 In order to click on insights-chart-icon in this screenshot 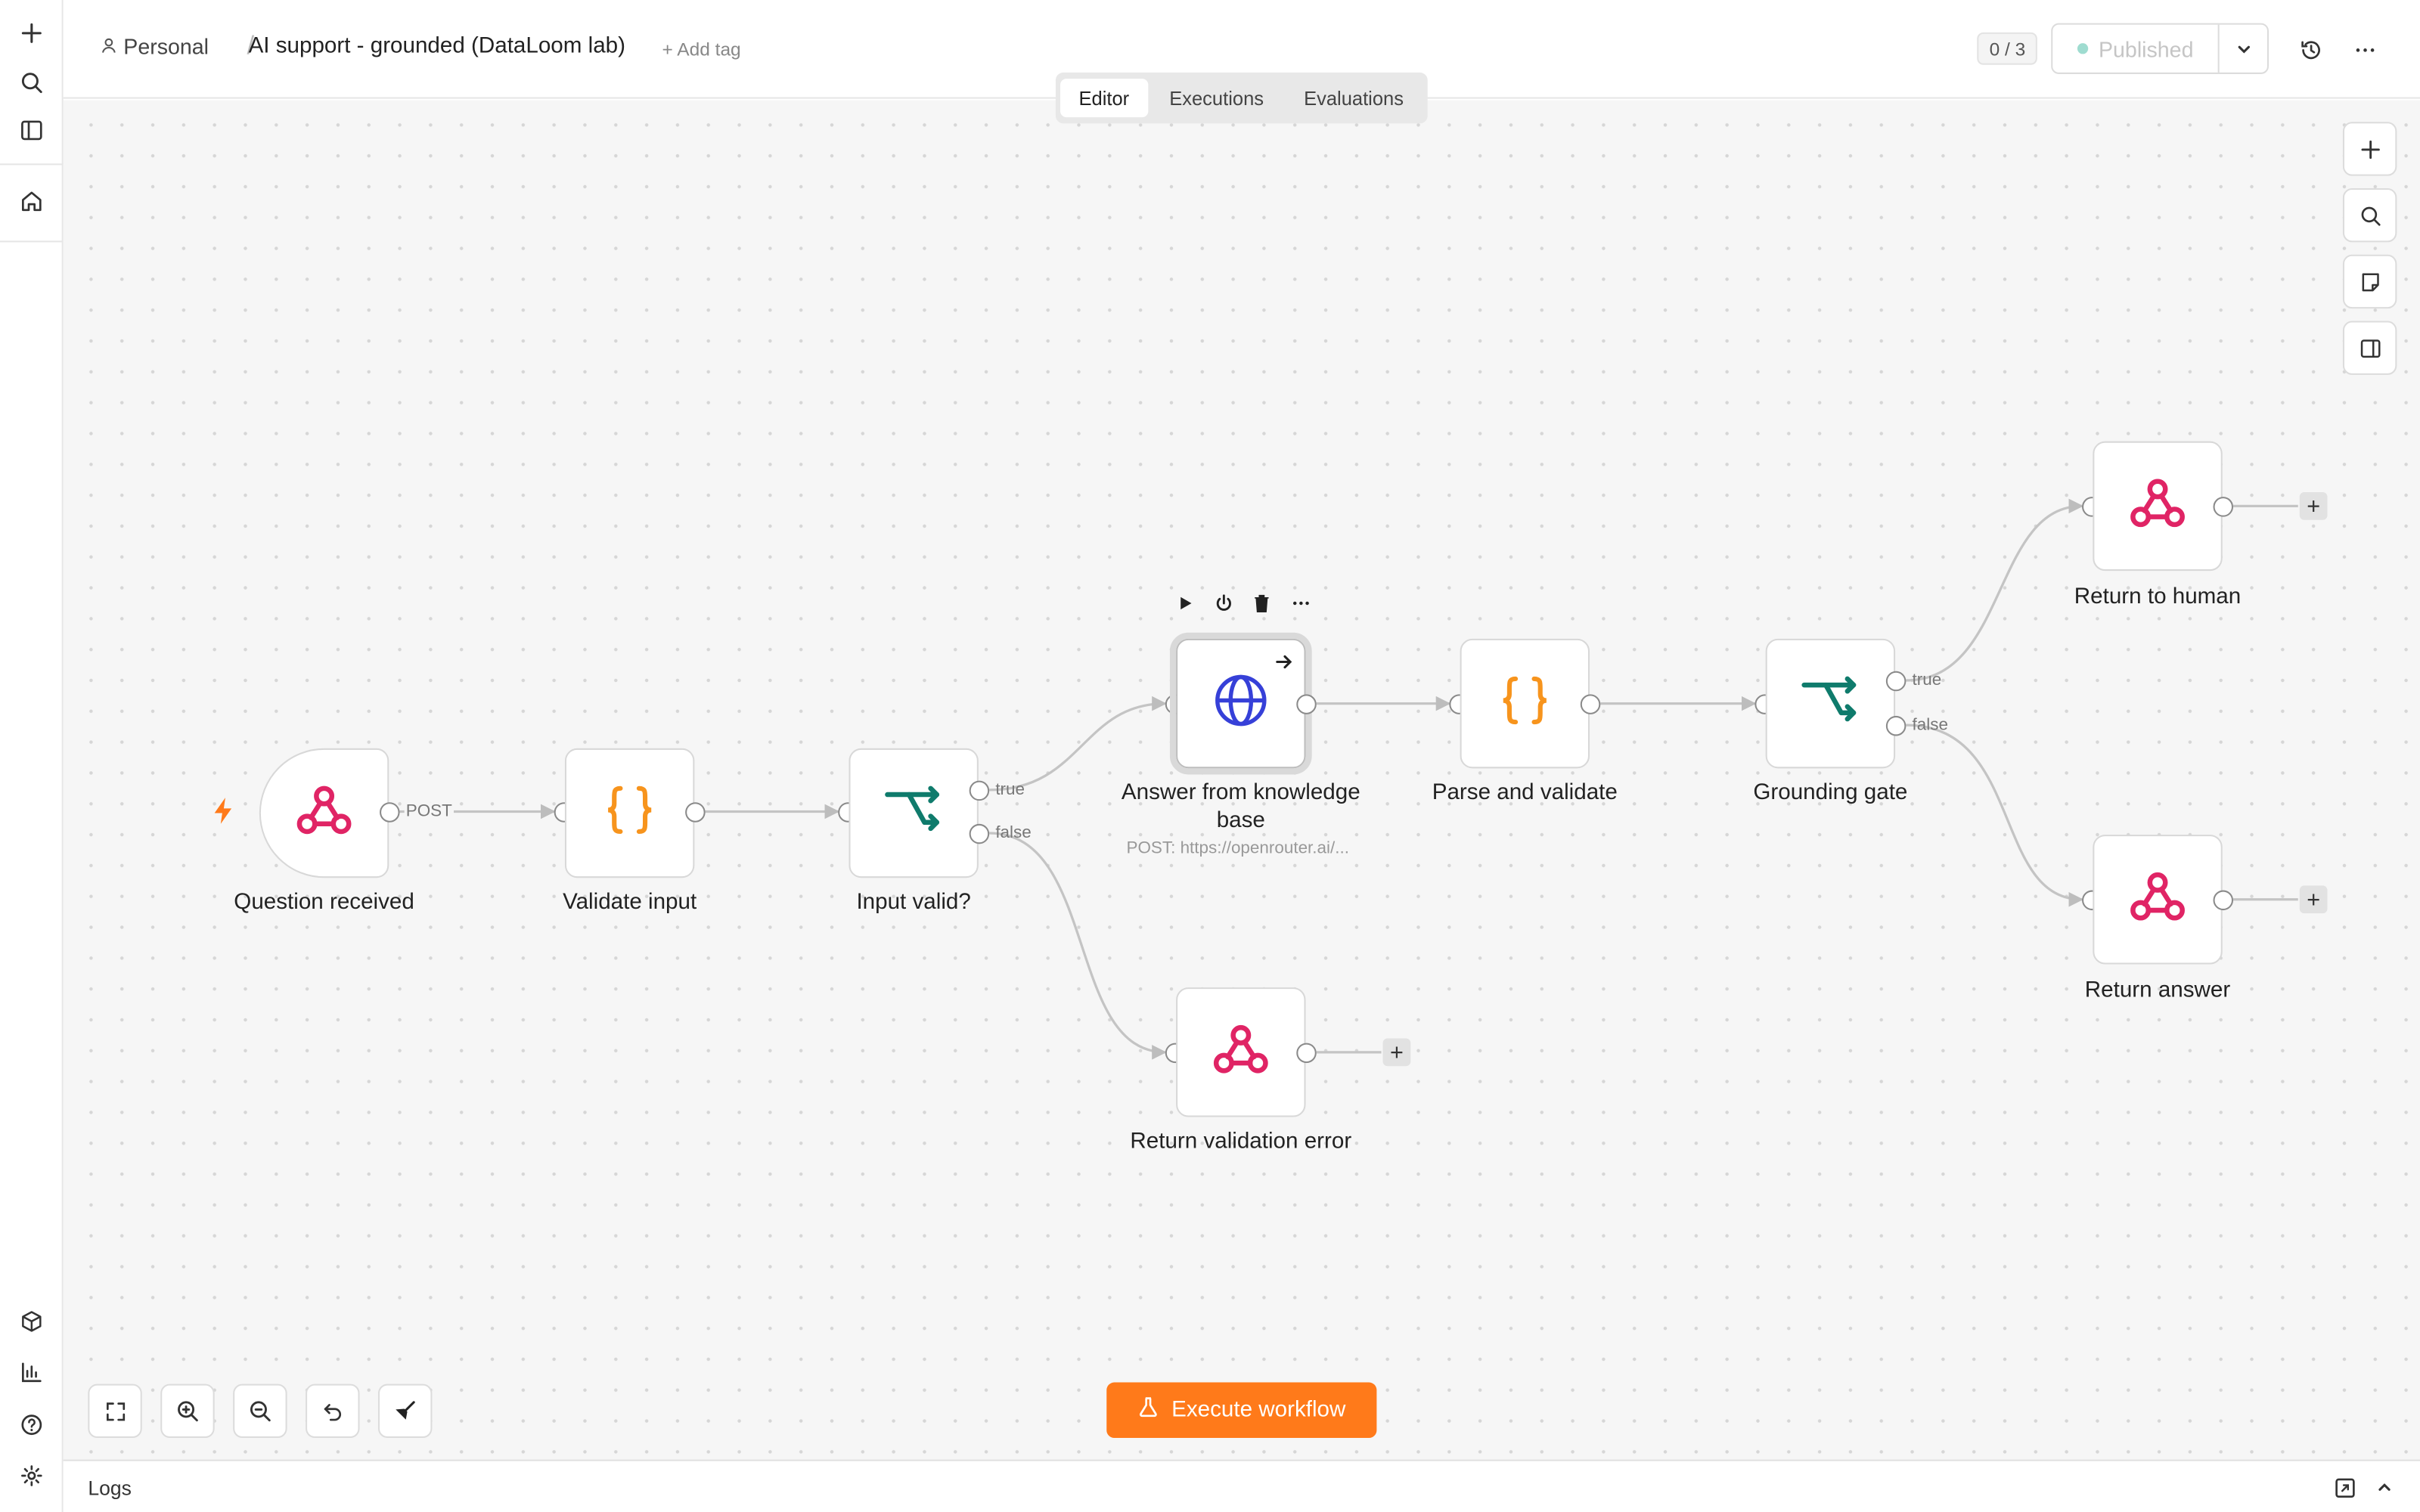, I will do `click(31, 1371)`.